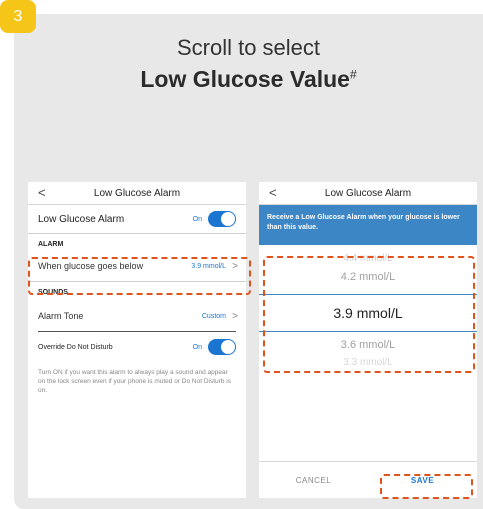  Describe the element at coordinates (81, 219) in the screenshot. I see `row-label: Low Glucose Alarm` at that location.